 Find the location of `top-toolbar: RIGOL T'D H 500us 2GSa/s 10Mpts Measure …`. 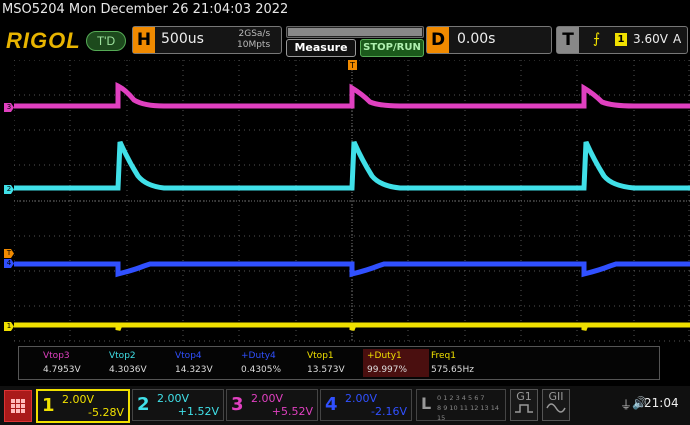

top-toolbar: RIGOL T'D H 500us 2GSa/s 10Mpts Measure … is located at coordinates (345, 39).